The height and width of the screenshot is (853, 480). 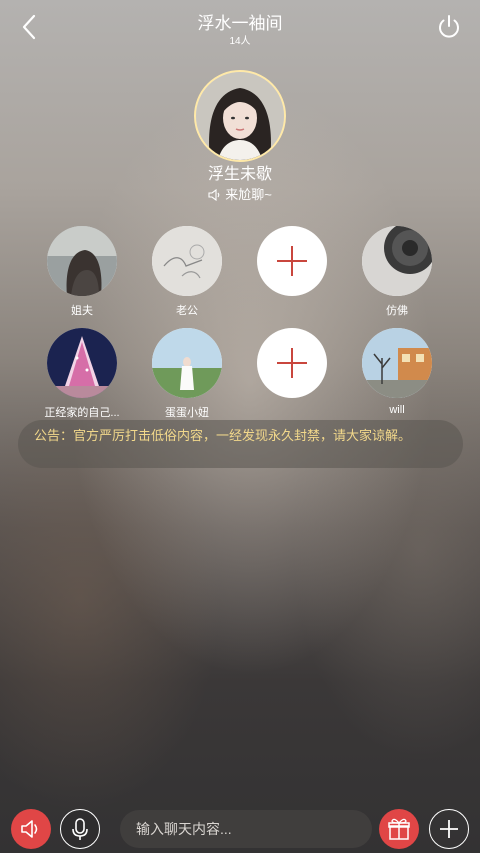 I want to click on seat-name: will, so click(x=397, y=410).